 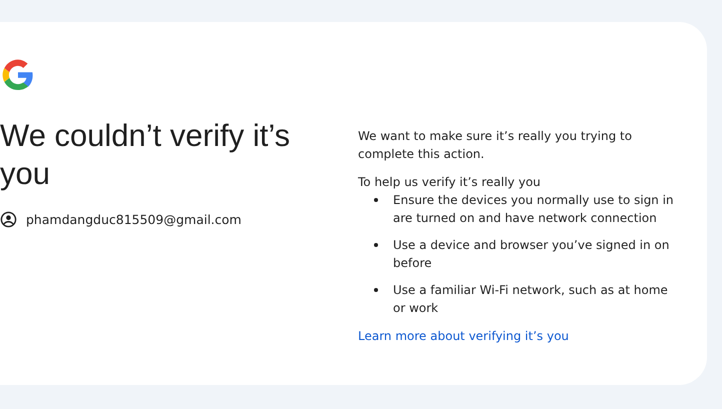 I want to click on page-heading: We couldn’t verify it’s you, so click(x=146, y=155).